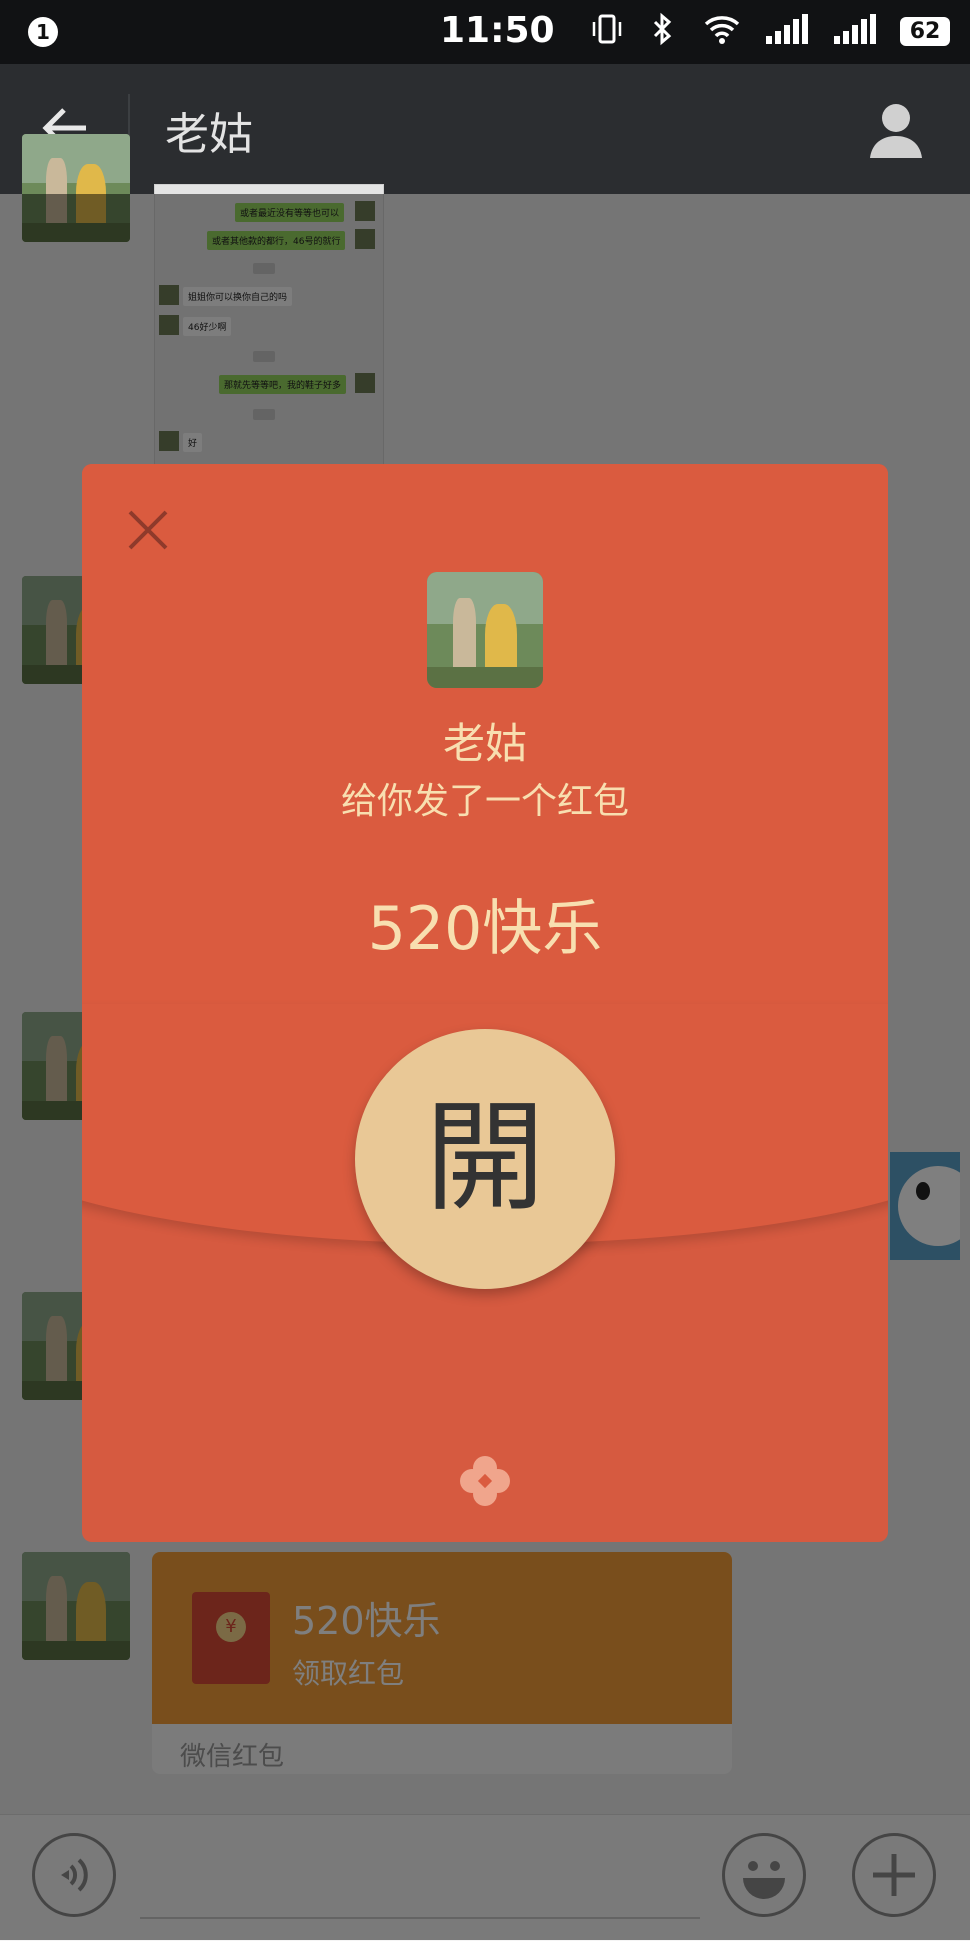 The width and height of the screenshot is (970, 1941). Describe the element at coordinates (484, 801) in the screenshot. I see `sender-message: 给你发了一个红包` at that location.